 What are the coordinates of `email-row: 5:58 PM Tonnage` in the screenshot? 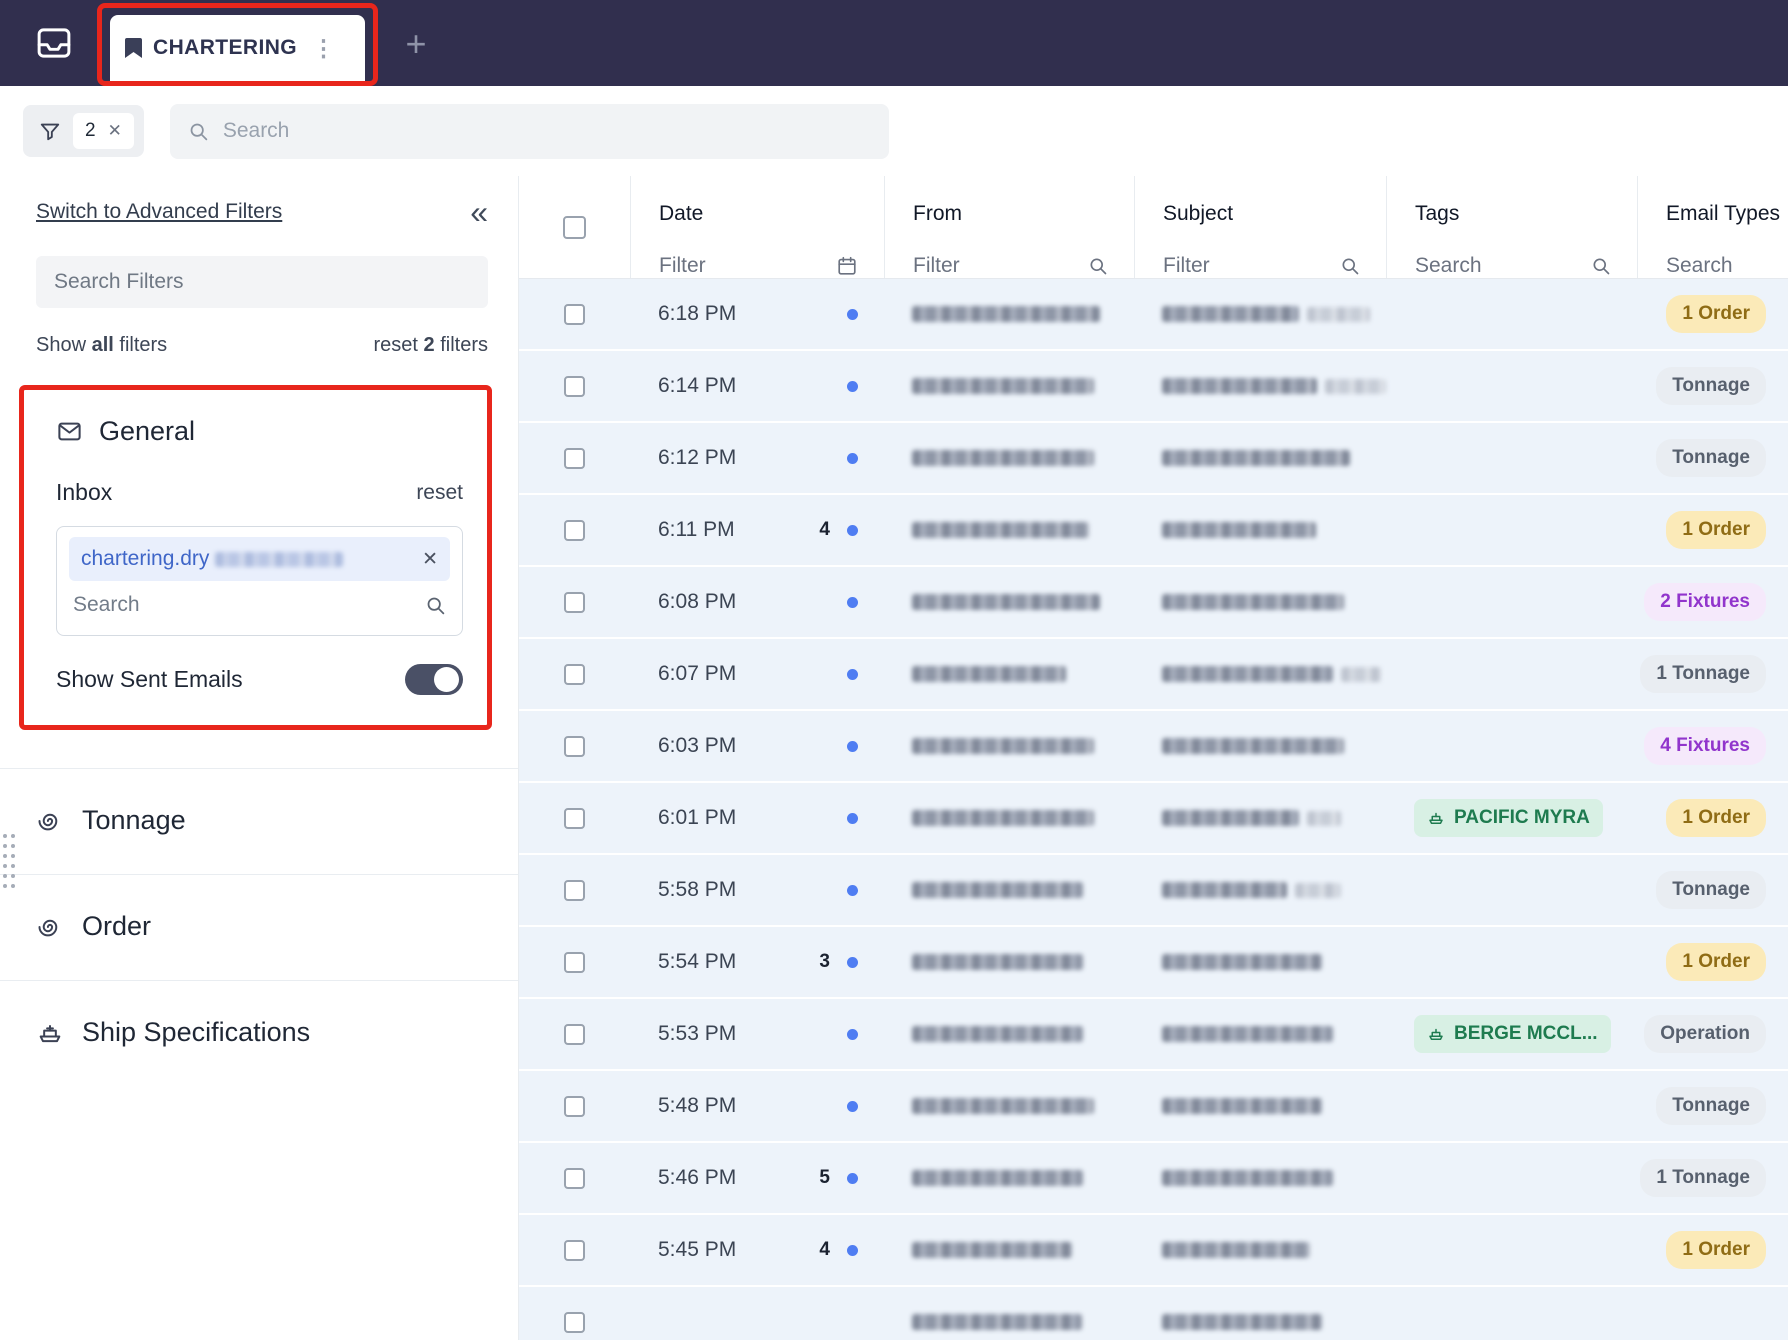 It's located at (1153, 891).